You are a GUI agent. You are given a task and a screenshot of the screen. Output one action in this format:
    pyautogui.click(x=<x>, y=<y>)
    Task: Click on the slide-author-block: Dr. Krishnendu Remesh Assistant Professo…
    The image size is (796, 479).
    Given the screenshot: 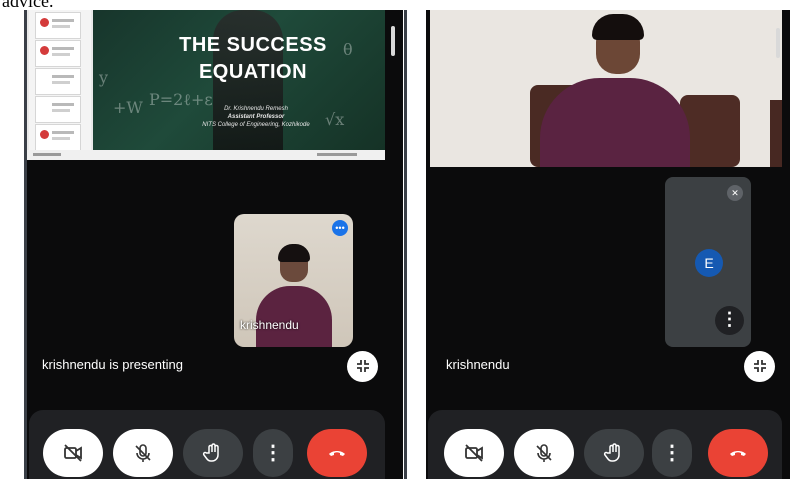 What is the action you would take?
    pyautogui.click(x=256, y=117)
    